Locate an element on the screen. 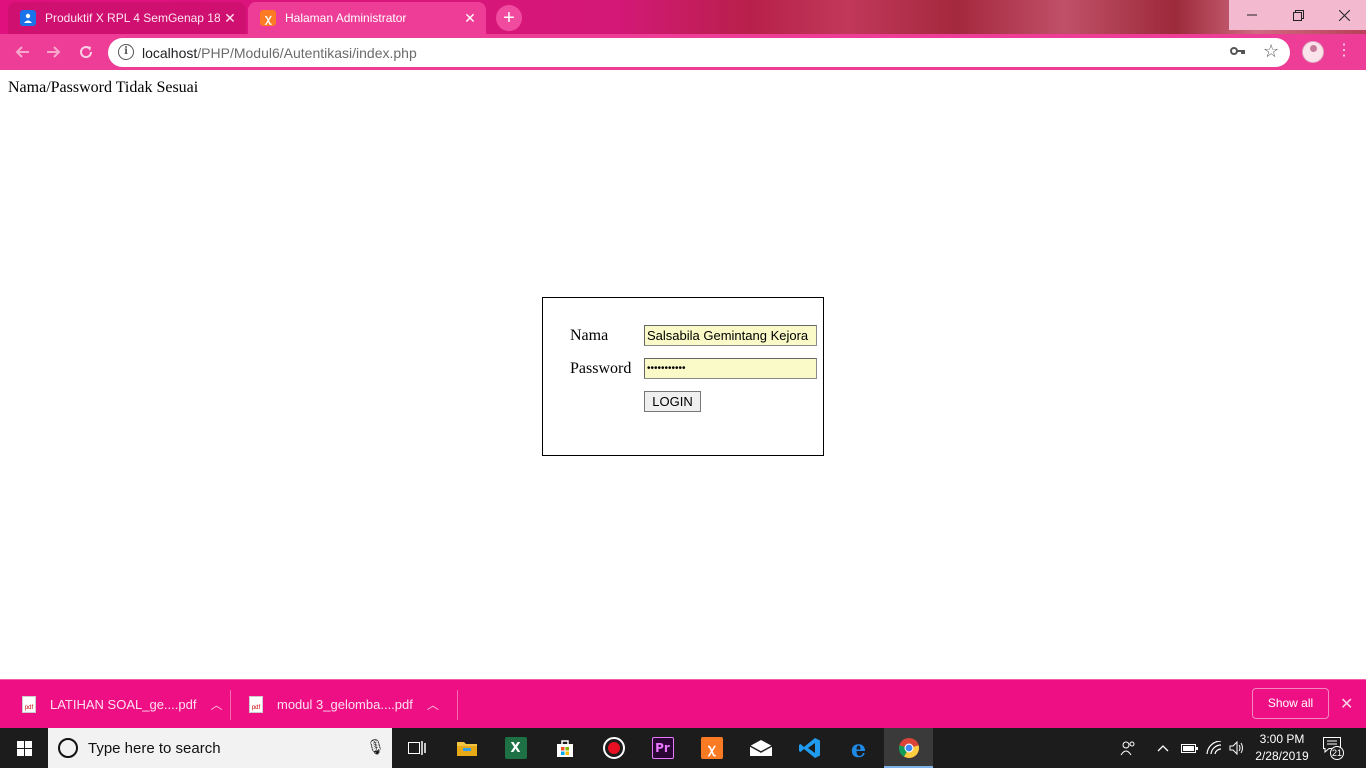  new-tab-button: + is located at coordinates (509, 18).